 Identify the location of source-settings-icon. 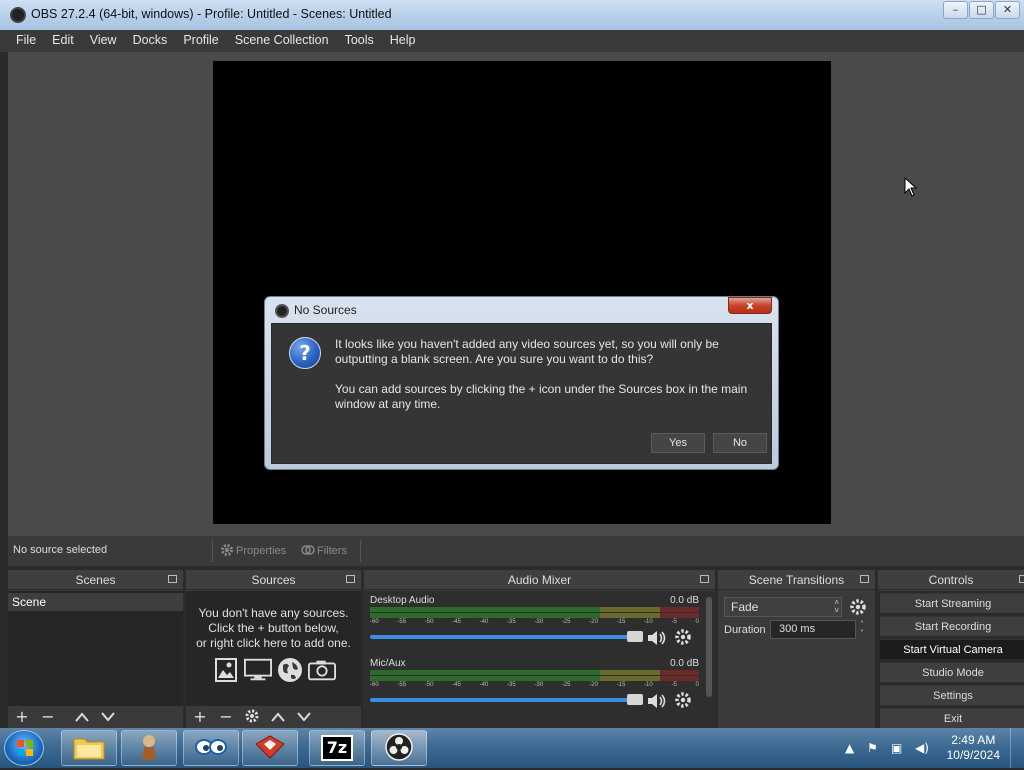
(252, 717).